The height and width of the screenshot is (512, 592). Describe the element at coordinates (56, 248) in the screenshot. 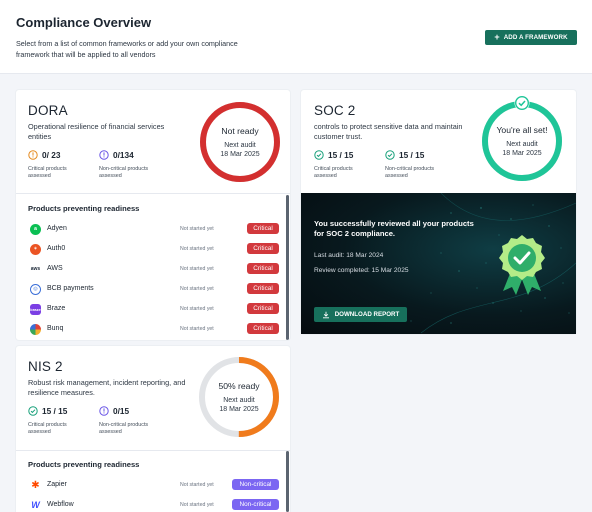

I see `product-name: Auth0` at that location.